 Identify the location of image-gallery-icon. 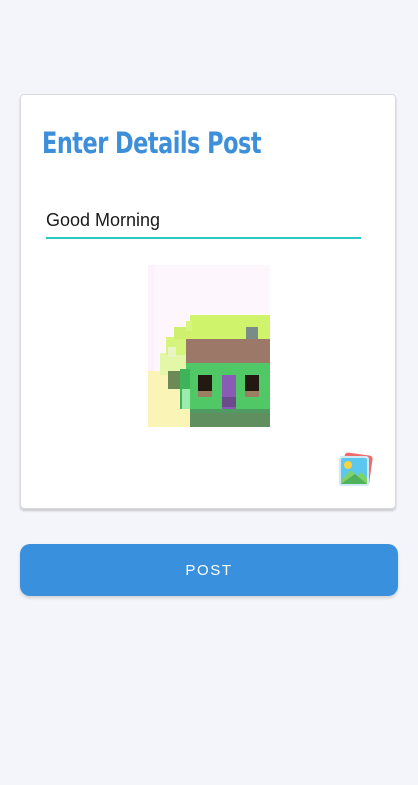
(356, 469).